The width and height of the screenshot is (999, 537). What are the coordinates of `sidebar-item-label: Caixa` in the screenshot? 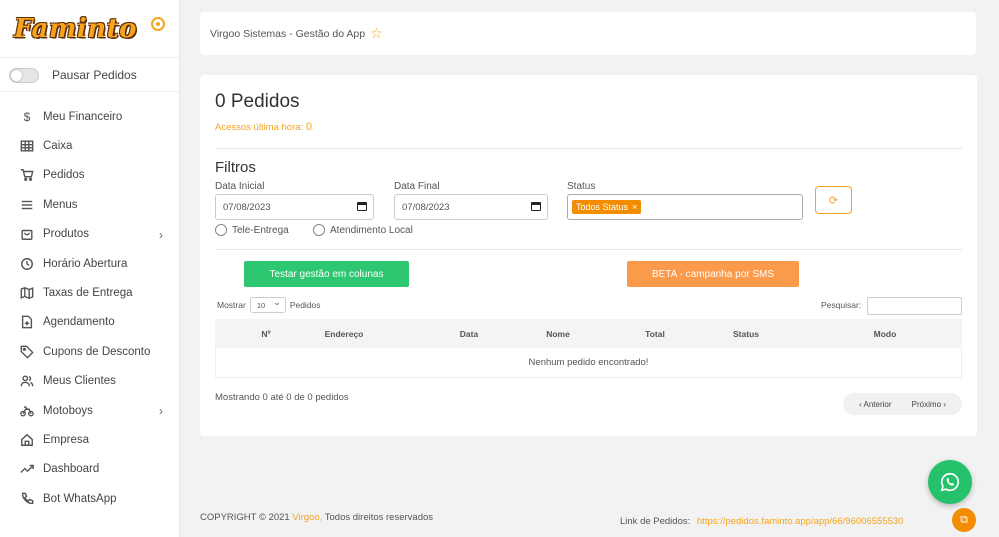 It's located at (58, 146).